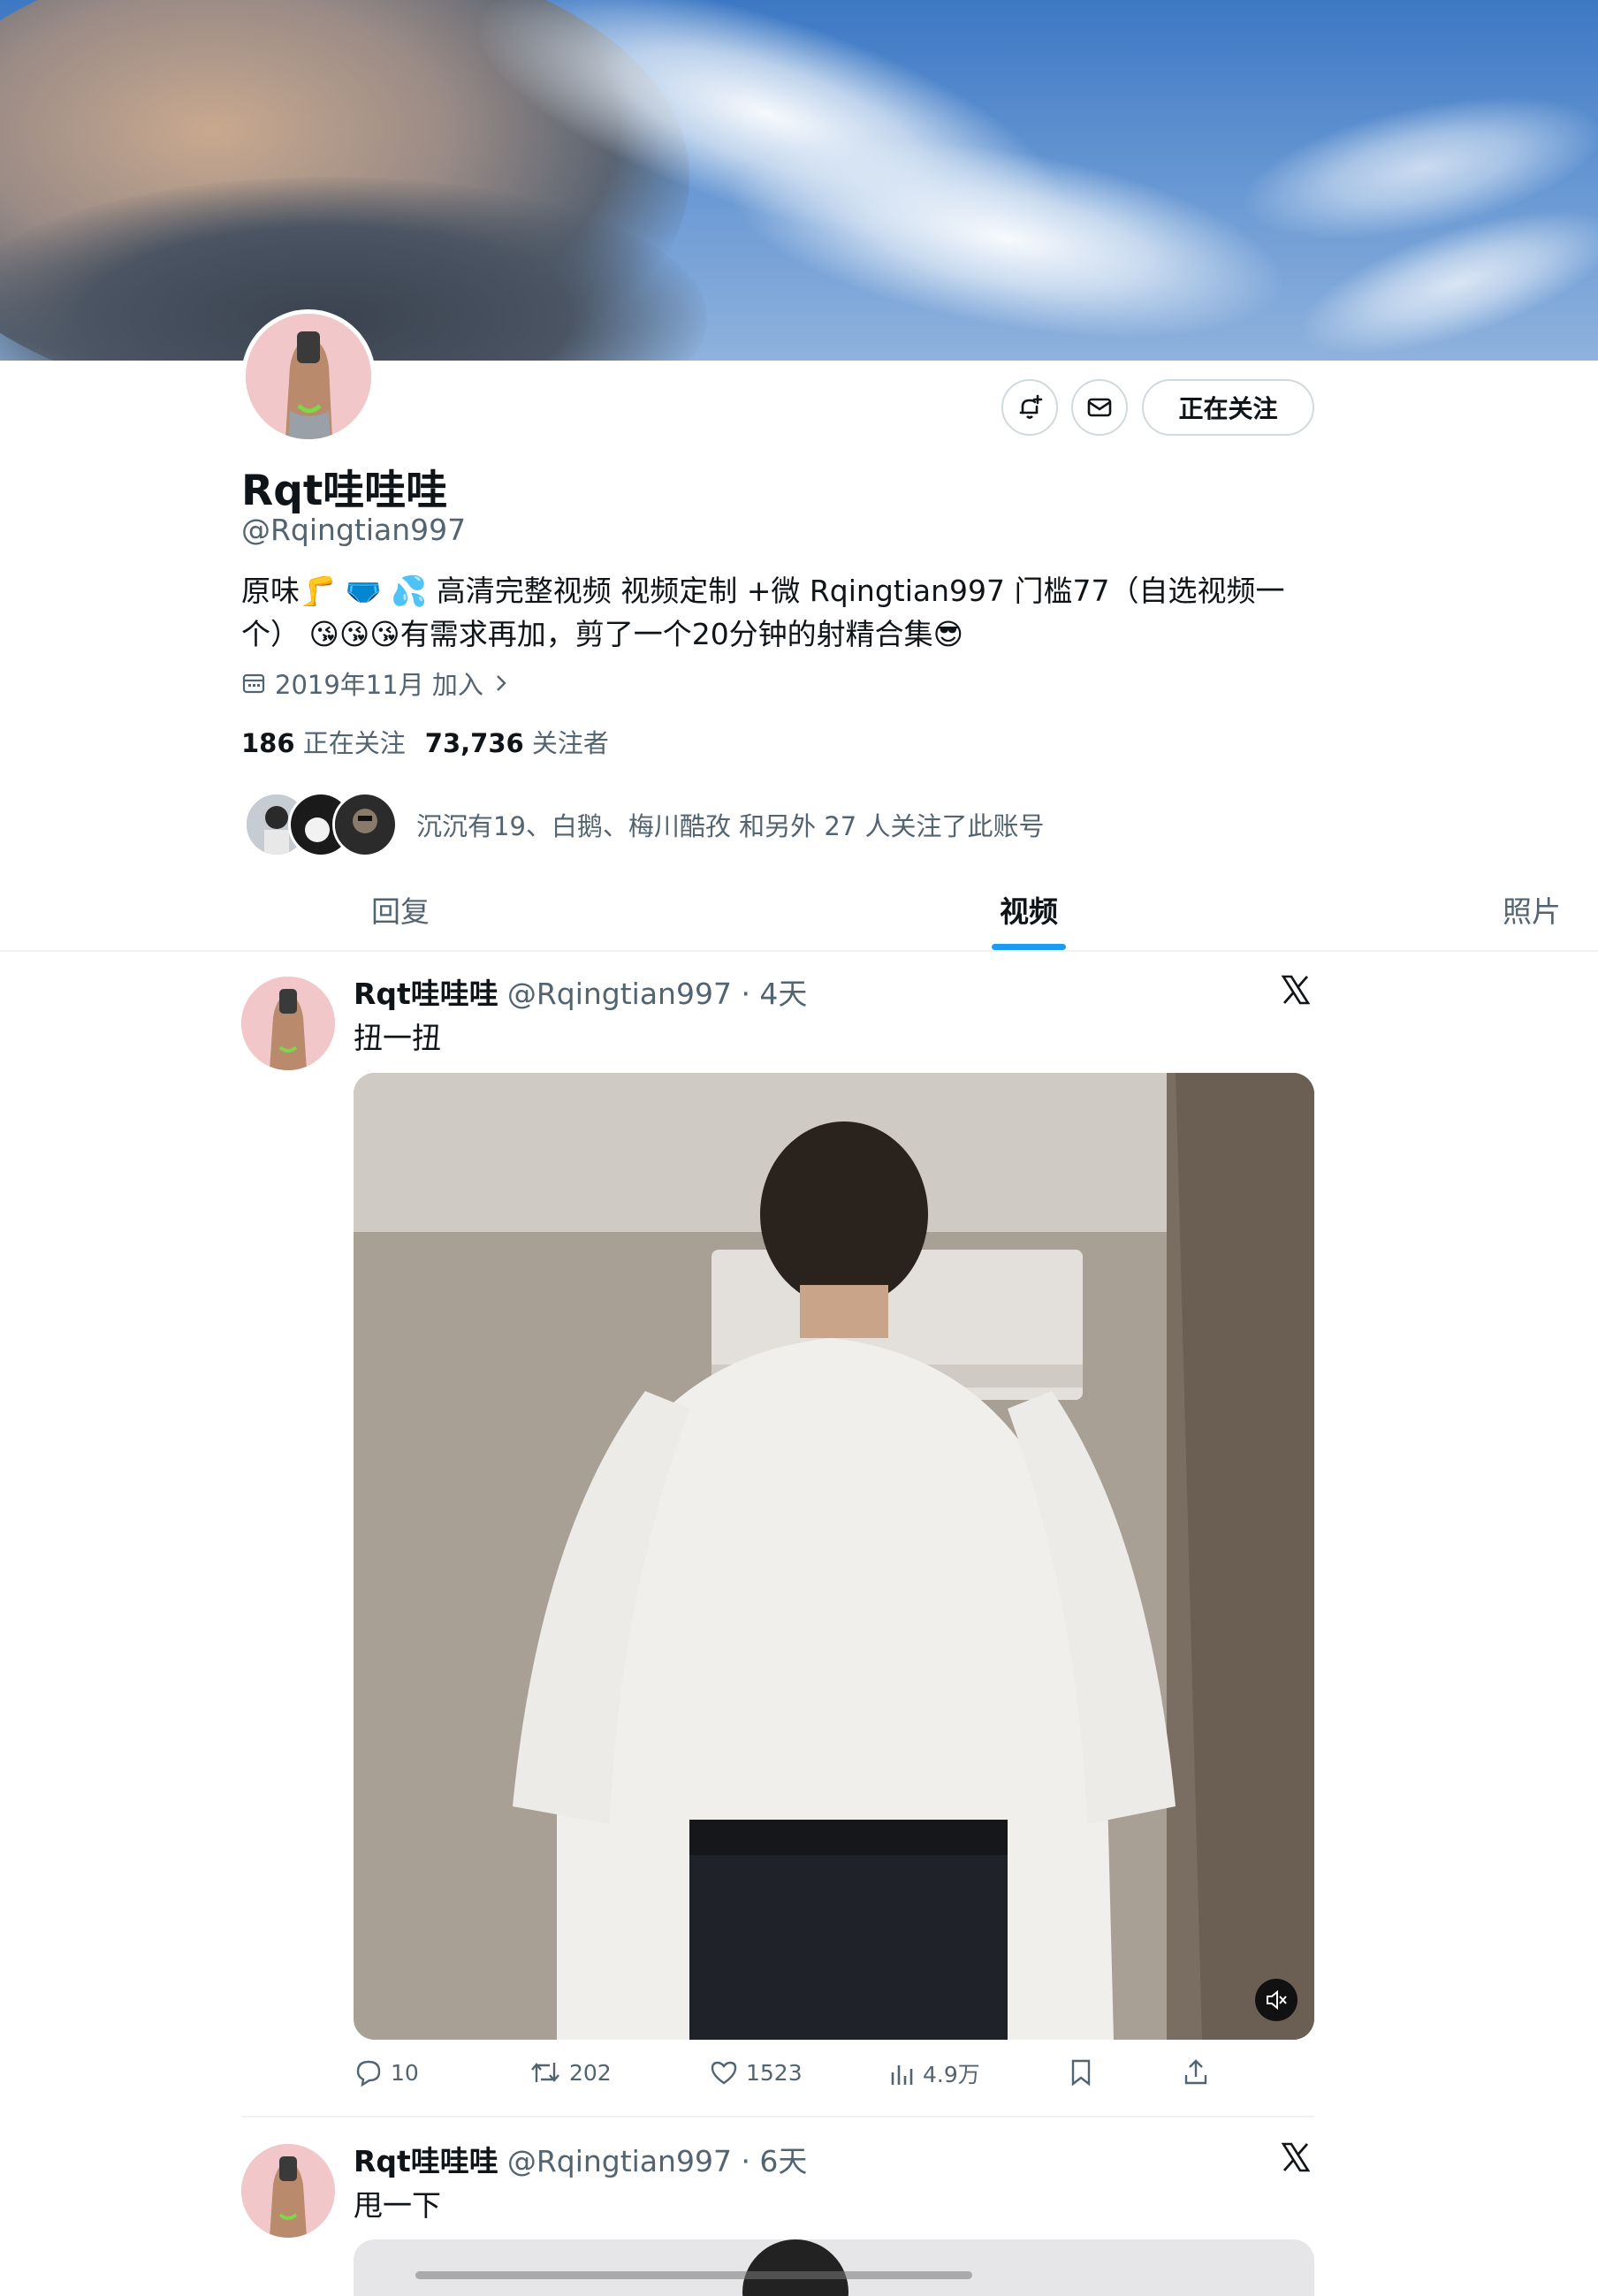 The image size is (1598, 2296). What do you see at coordinates (398, 1038) in the screenshot?
I see `post-text: 扭一扭` at bounding box center [398, 1038].